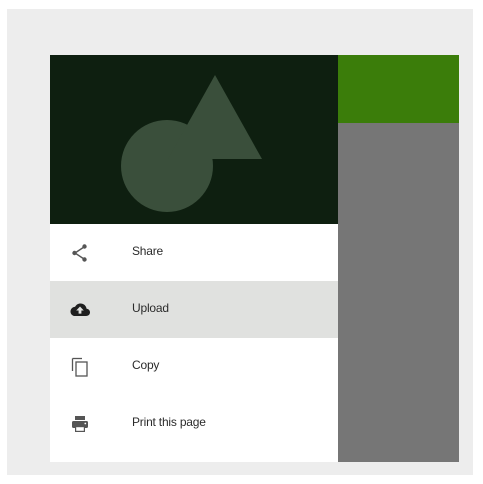 Image resolution: width=483 pixels, height=484 pixels. What do you see at coordinates (80, 310) in the screenshot?
I see `cloud-upload-icon` at bounding box center [80, 310].